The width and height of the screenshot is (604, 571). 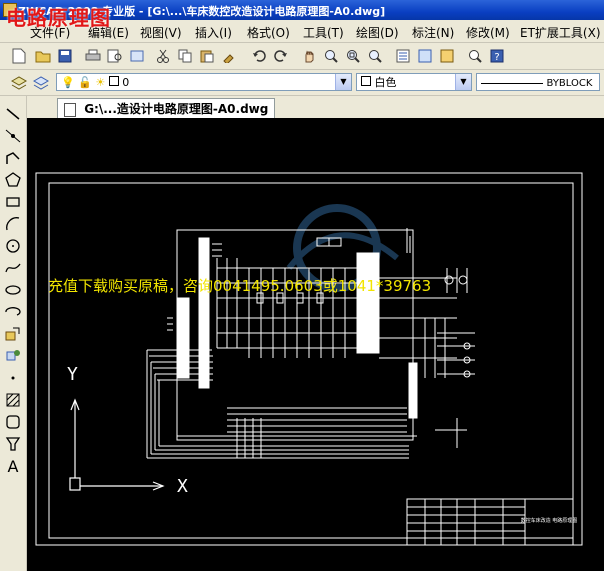 I want to click on match-properties-icon, so click(x=229, y=56).